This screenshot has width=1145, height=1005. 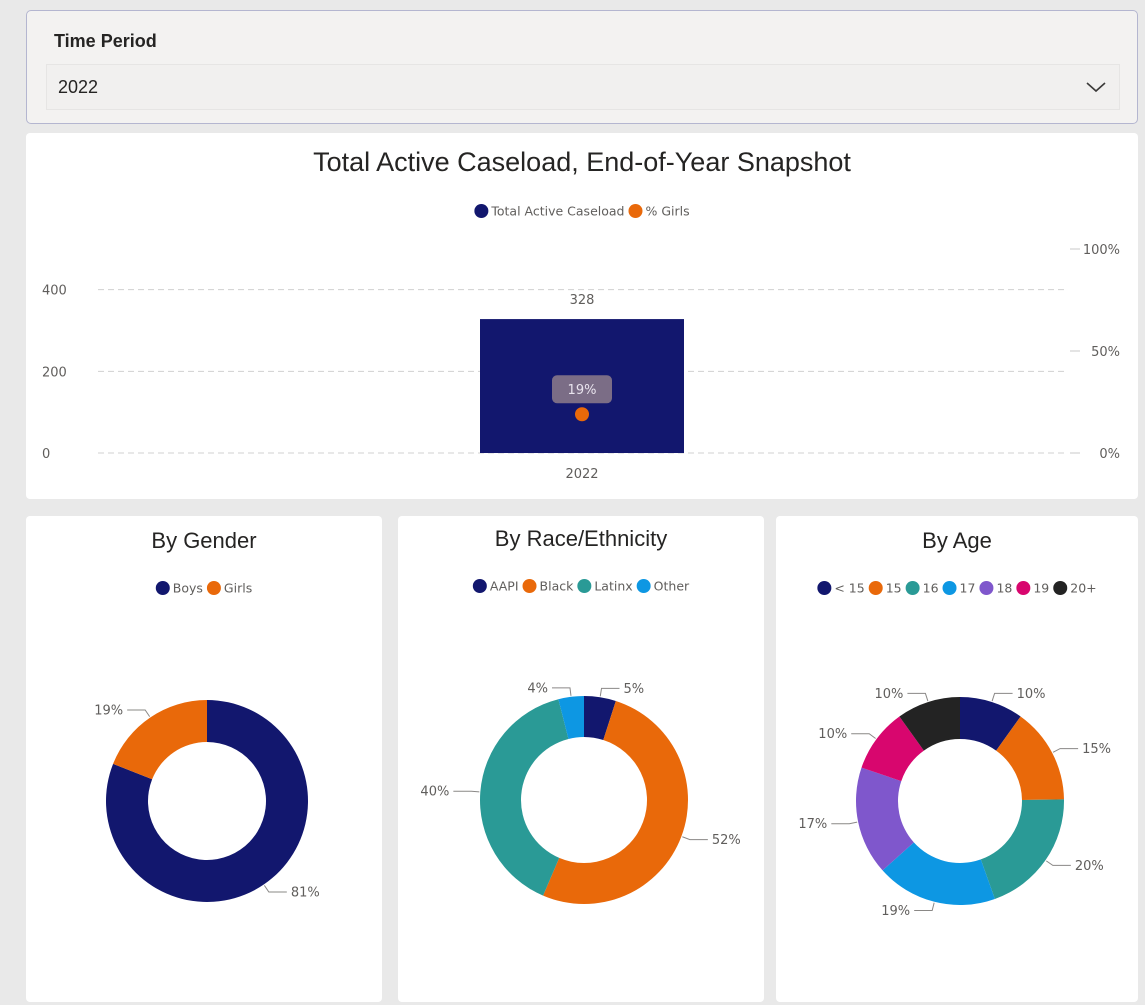 I want to click on leader-line-black, so click(x=695, y=838).